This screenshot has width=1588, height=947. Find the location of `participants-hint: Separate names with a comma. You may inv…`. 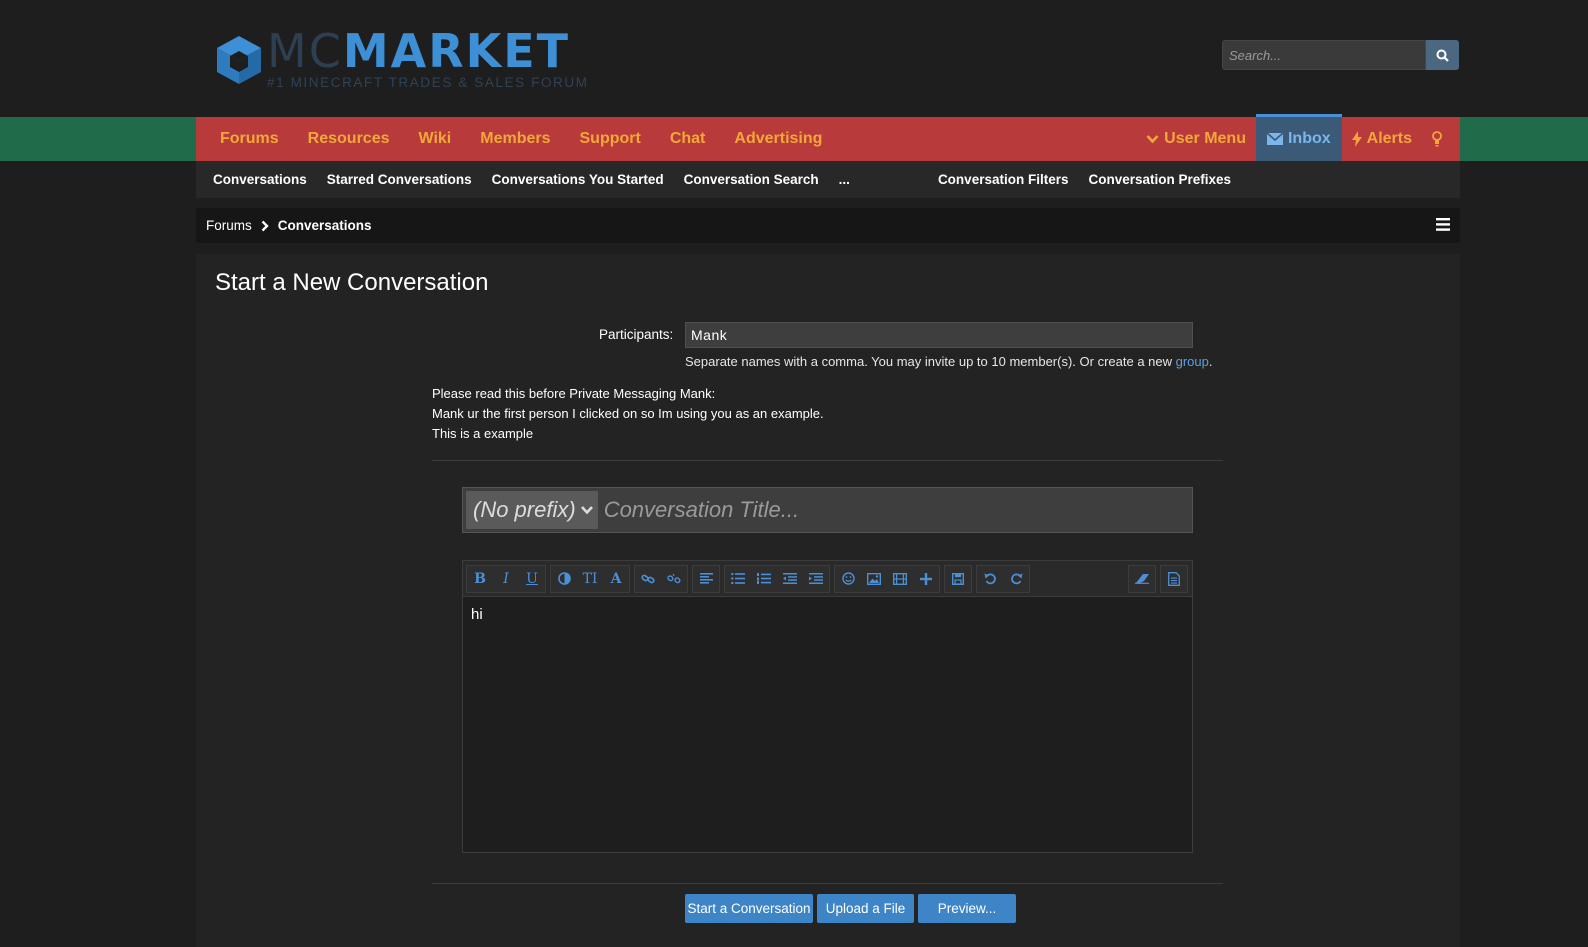

participants-hint: Separate names with a comma. You may inv… is located at coordinates (949, 361).